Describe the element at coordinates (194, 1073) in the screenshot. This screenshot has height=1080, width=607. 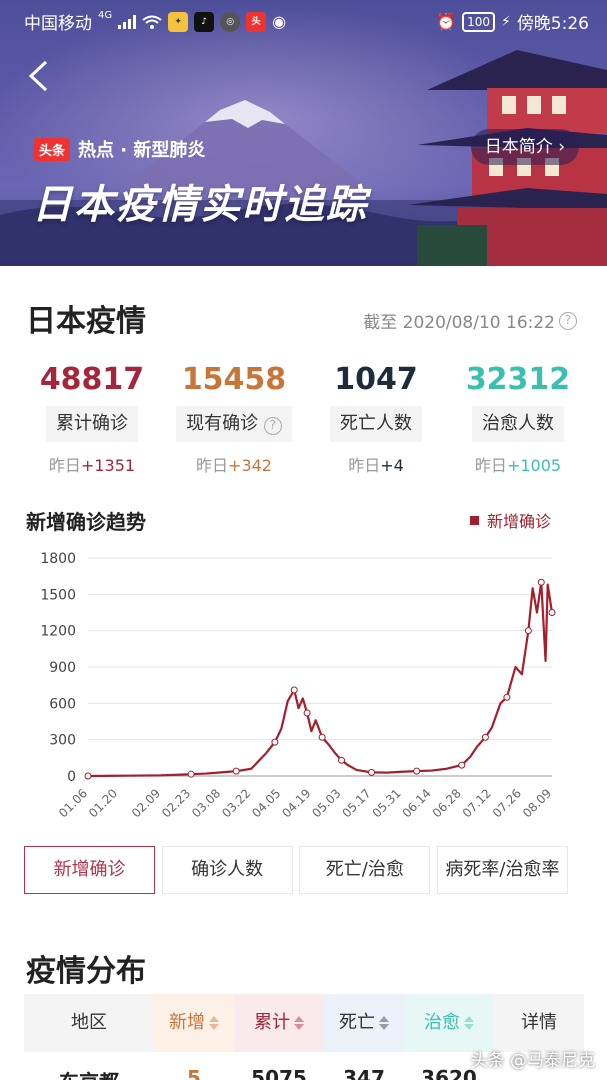
I see `table-cell: 5` at that location.